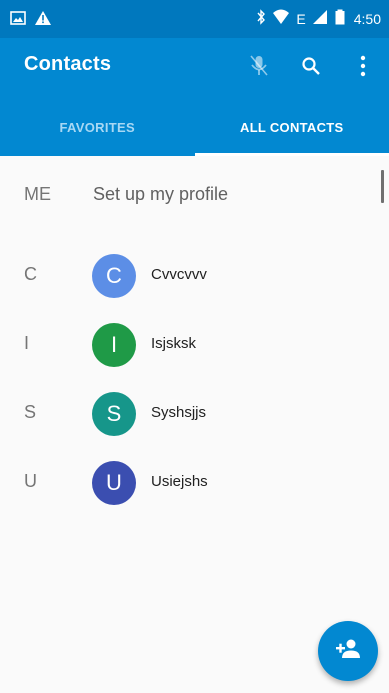 This screenshot has height=693, width=389. What do you see at coordinates (194, 68) in the screenshot?
I see `app-bar: Contacts` at bounding box center [194, 68].